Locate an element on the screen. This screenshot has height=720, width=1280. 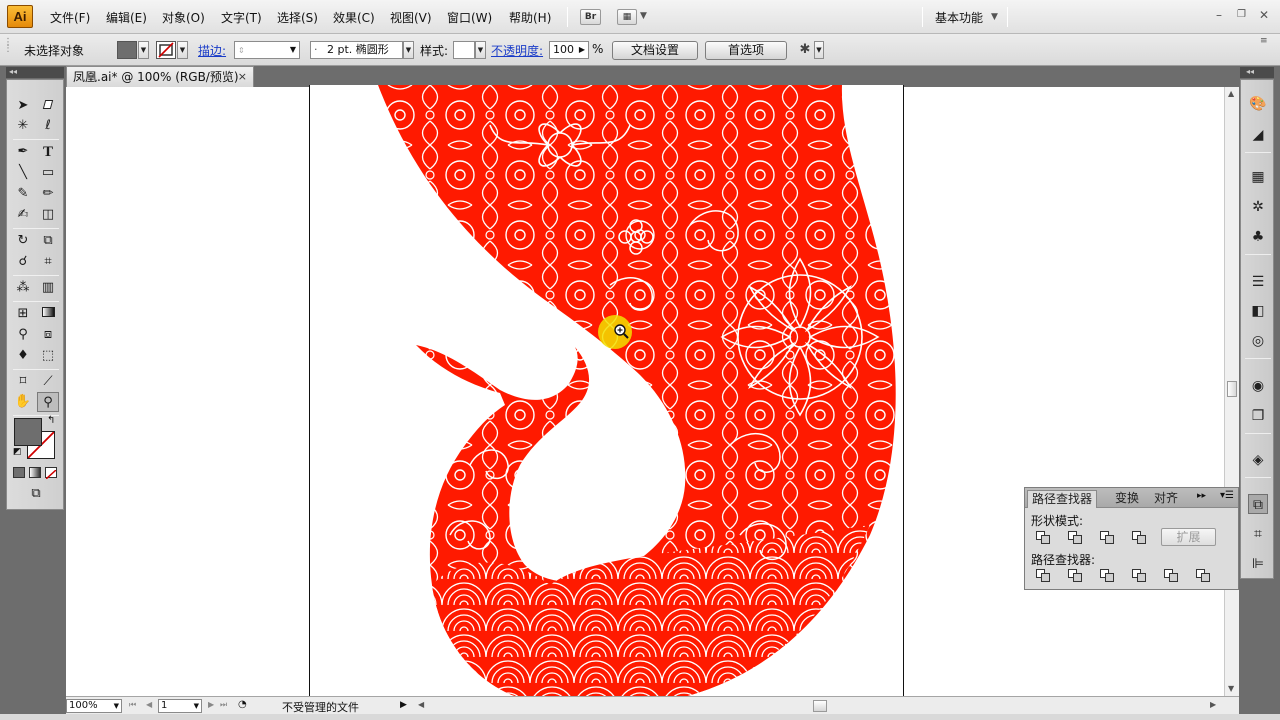
opacity-field: 100 ▶ is located at coordinates (569, 50).